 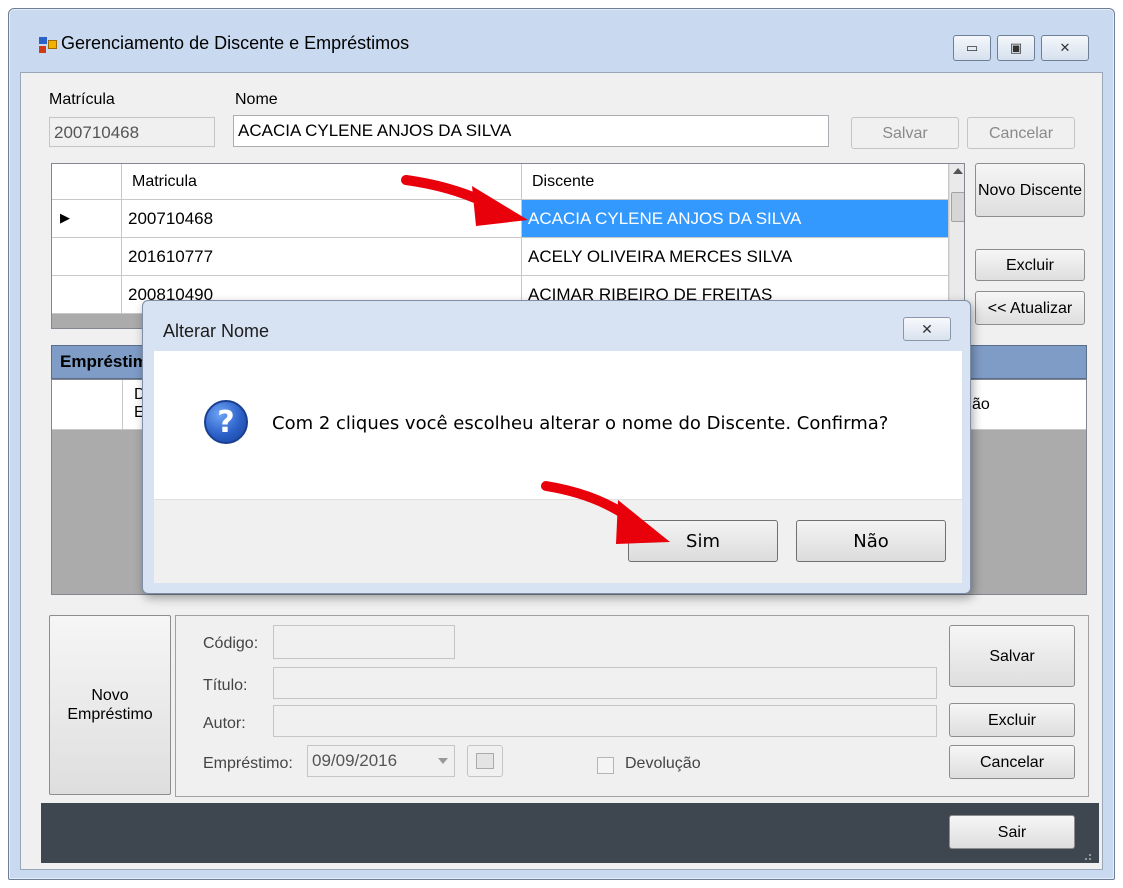 I want to click on matricula-label: Matrícula, so click(x=82, y=99).